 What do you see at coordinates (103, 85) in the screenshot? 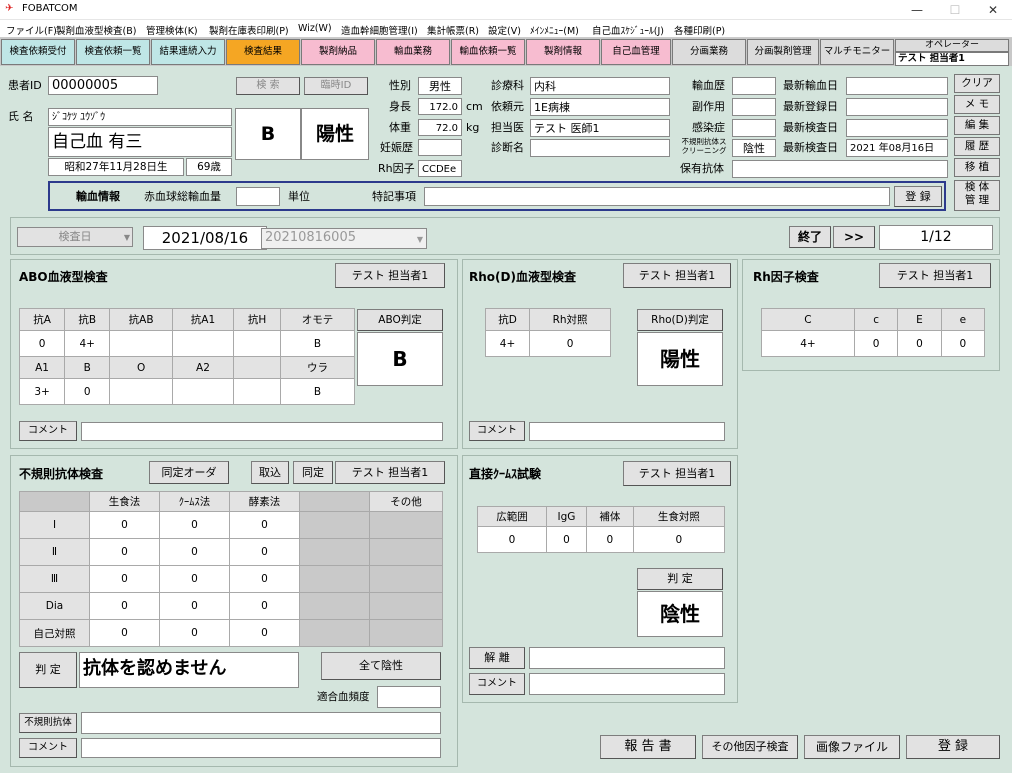
I see `patient-id-input: 00000005` at bounding box center [103, 85].